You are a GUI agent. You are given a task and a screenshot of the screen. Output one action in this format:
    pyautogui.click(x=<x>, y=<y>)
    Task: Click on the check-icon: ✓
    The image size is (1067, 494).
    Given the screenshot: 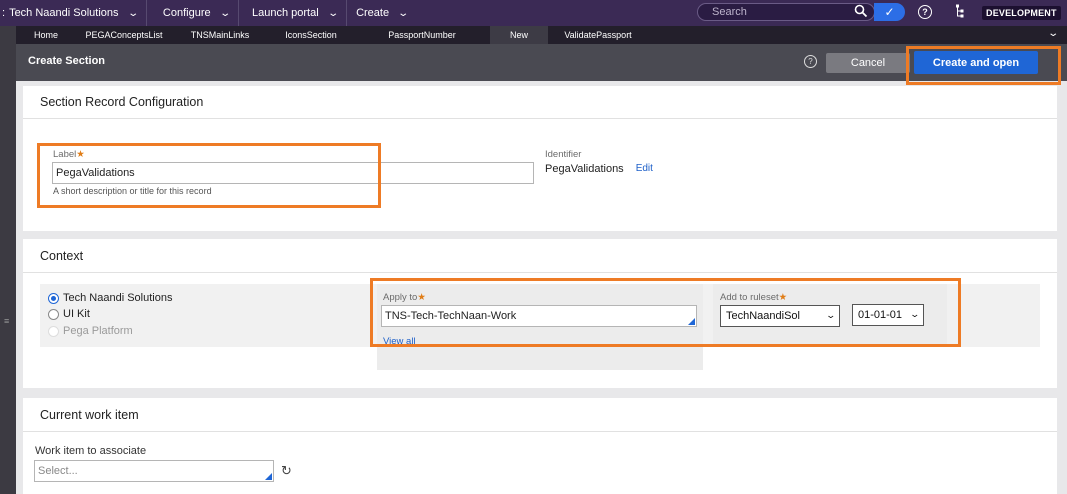 What is the action you would take?
    pyautogui.click(x=889, y=12)
    